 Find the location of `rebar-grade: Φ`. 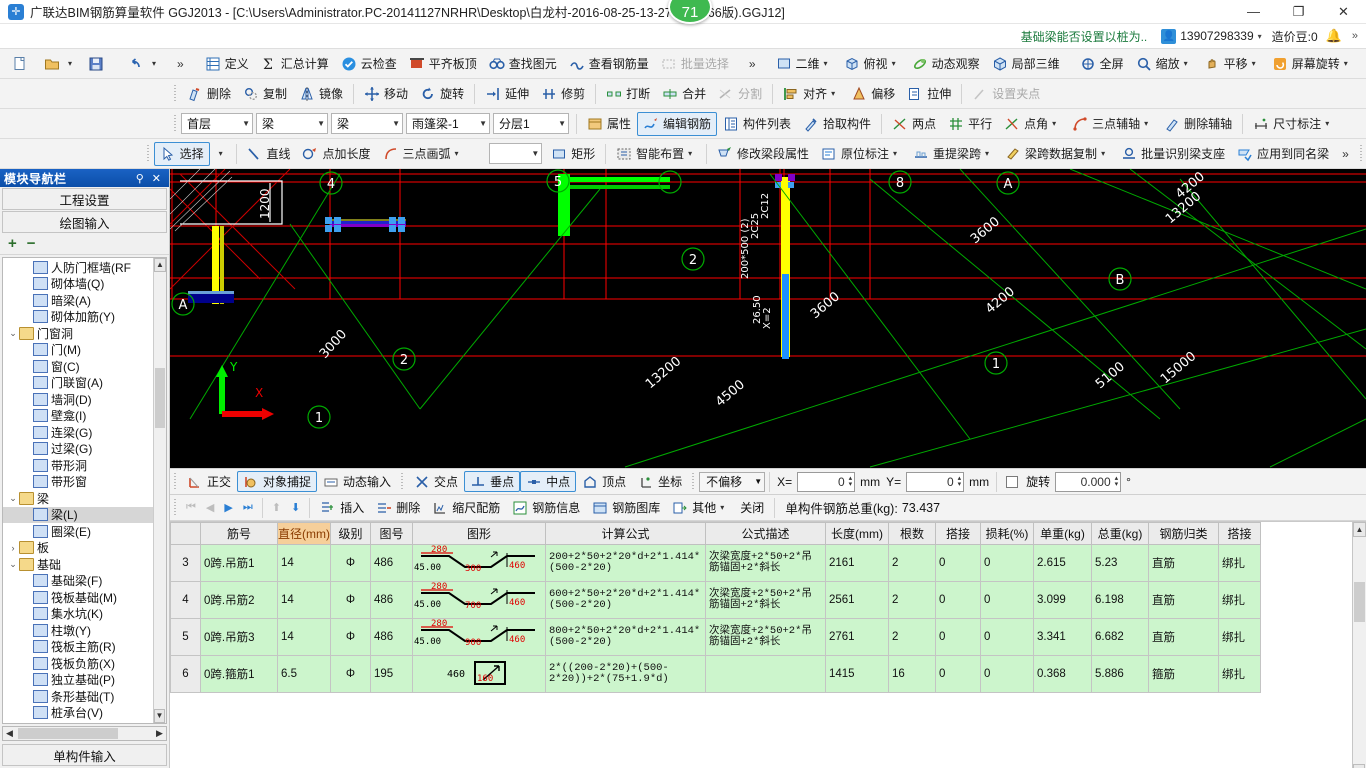

rebar-grade: Φ is located at coordinates (350, 563).